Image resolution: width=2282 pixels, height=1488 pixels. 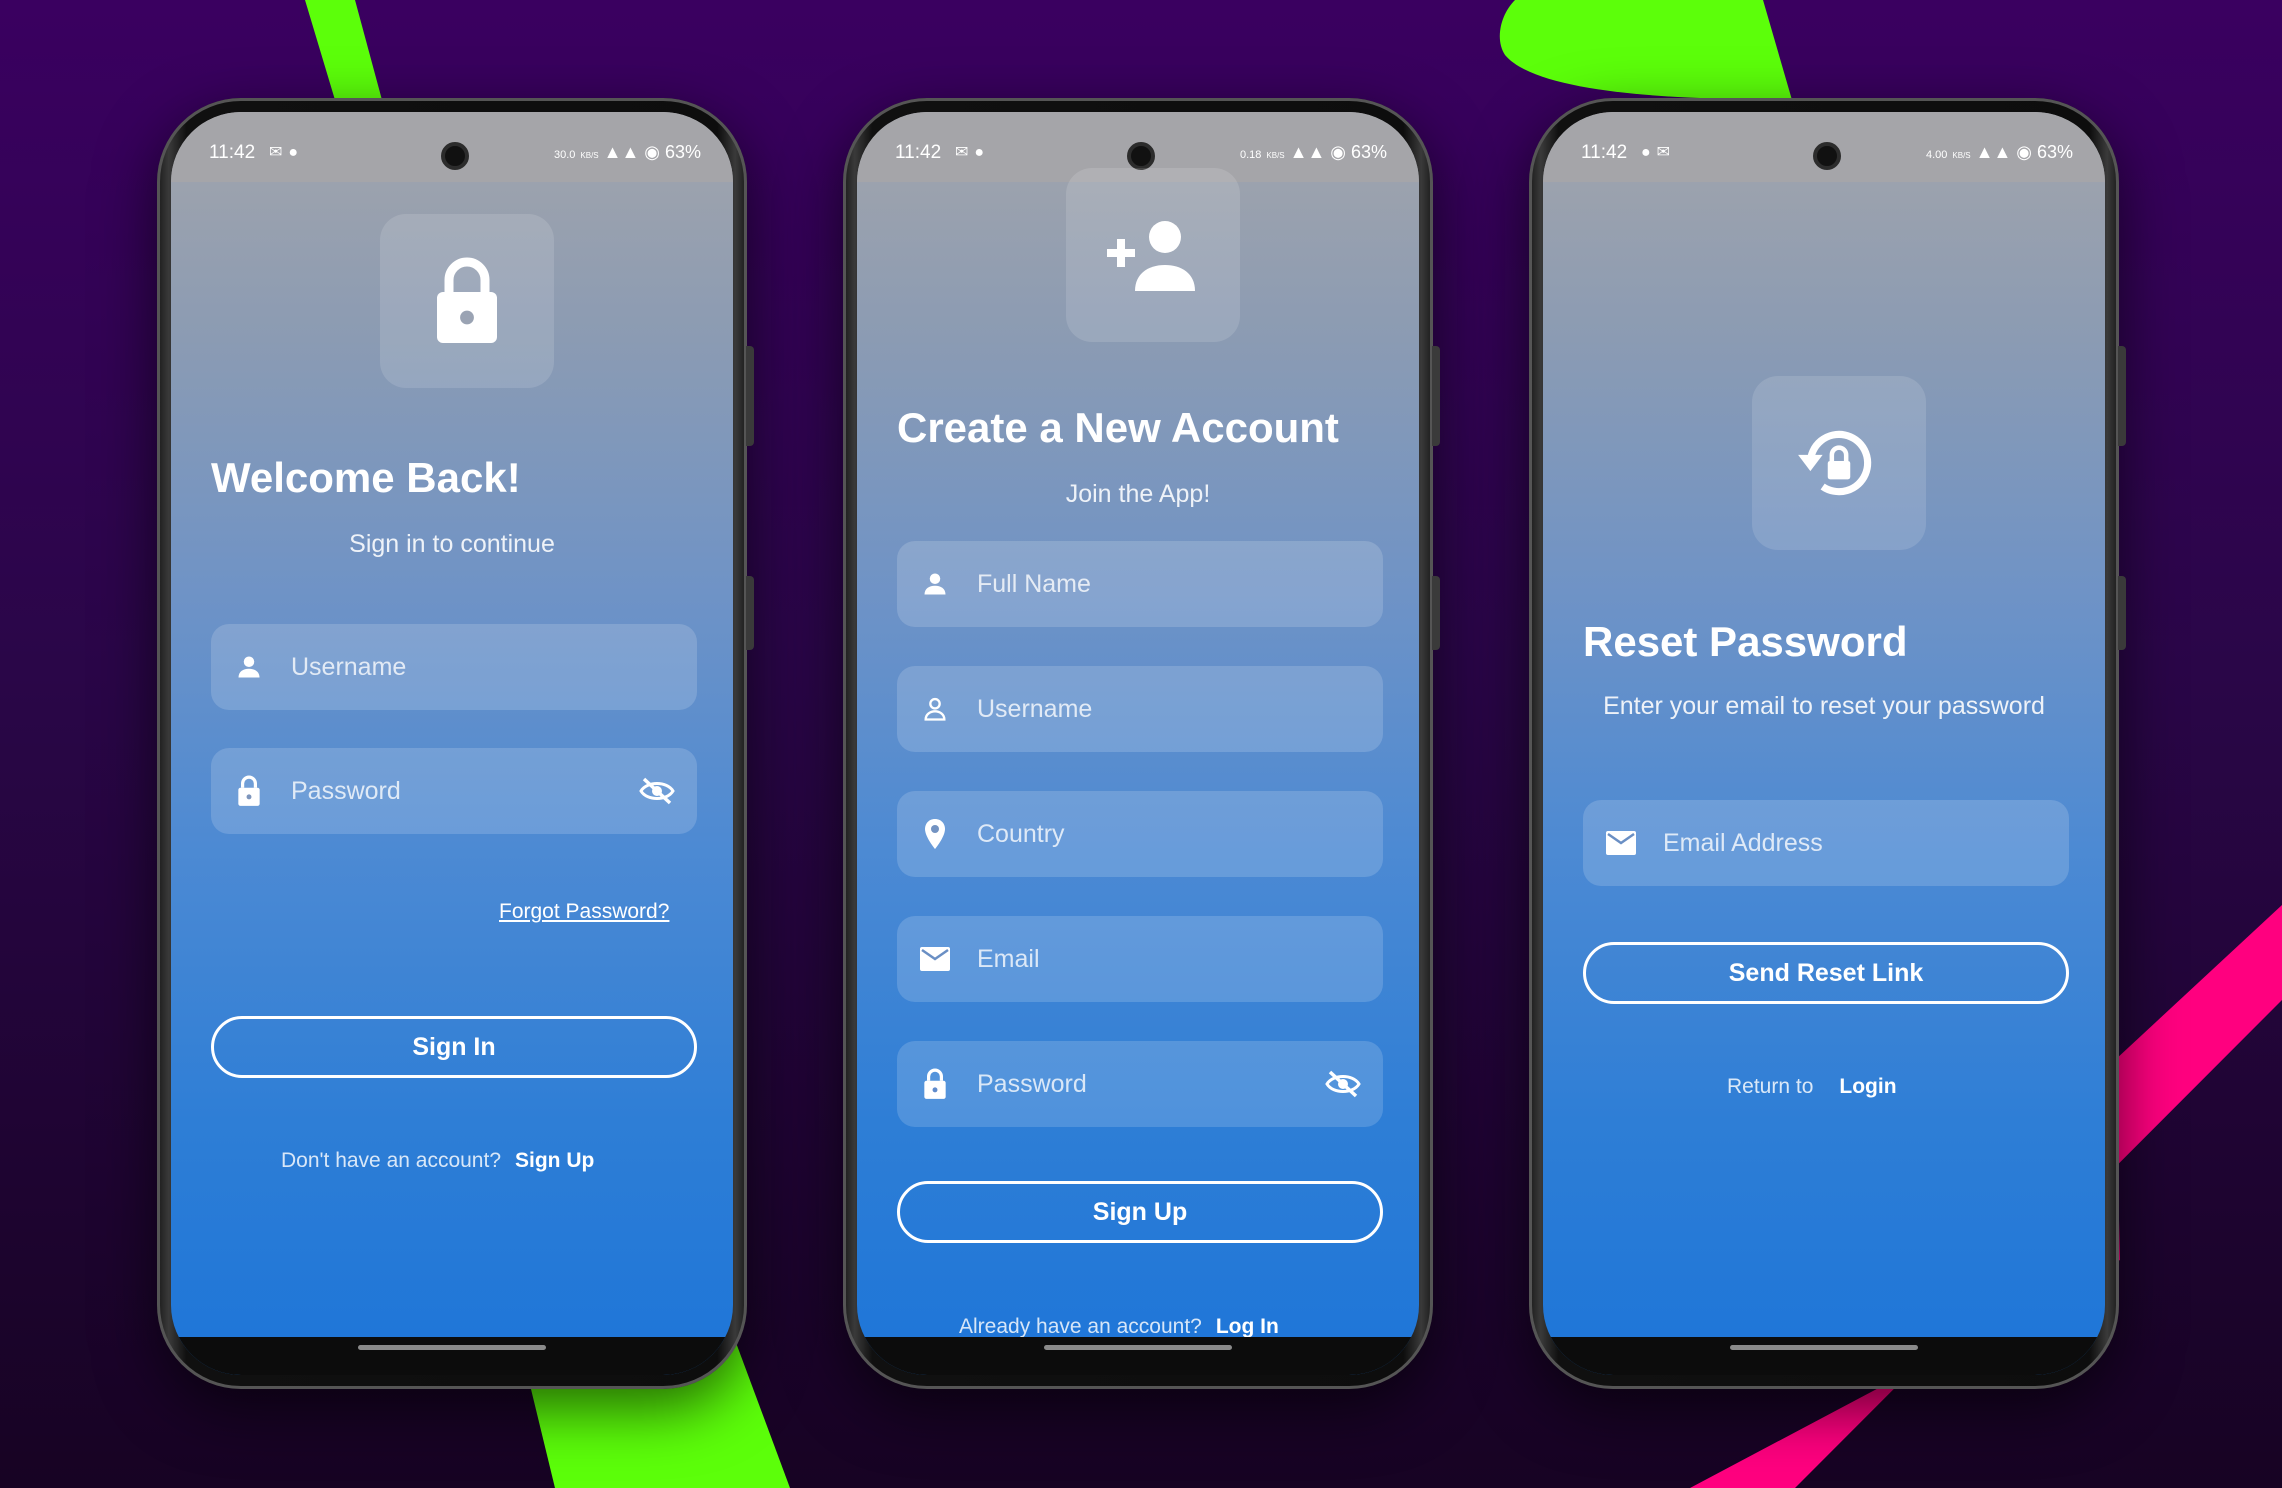 I want to click on status-bar: 11:42 ✉● 30.0 KB/S ▲▲ ◉ 63%, so click(x=452, y=147).